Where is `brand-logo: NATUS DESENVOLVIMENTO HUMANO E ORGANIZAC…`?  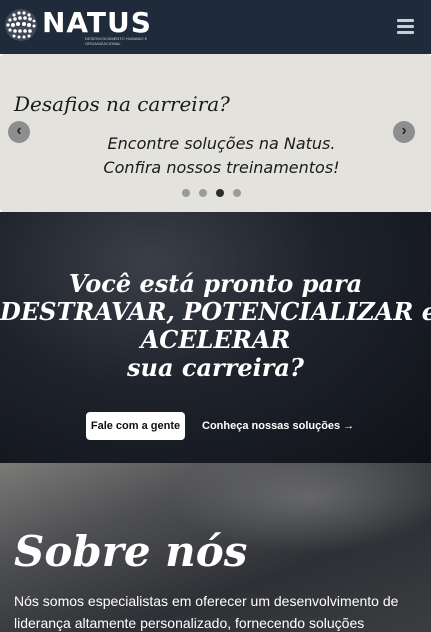
brand-logo: NATUS DESENVOLVIMENTO HUMANO E ORGANIZAC… is located at coordinates (78, 27).